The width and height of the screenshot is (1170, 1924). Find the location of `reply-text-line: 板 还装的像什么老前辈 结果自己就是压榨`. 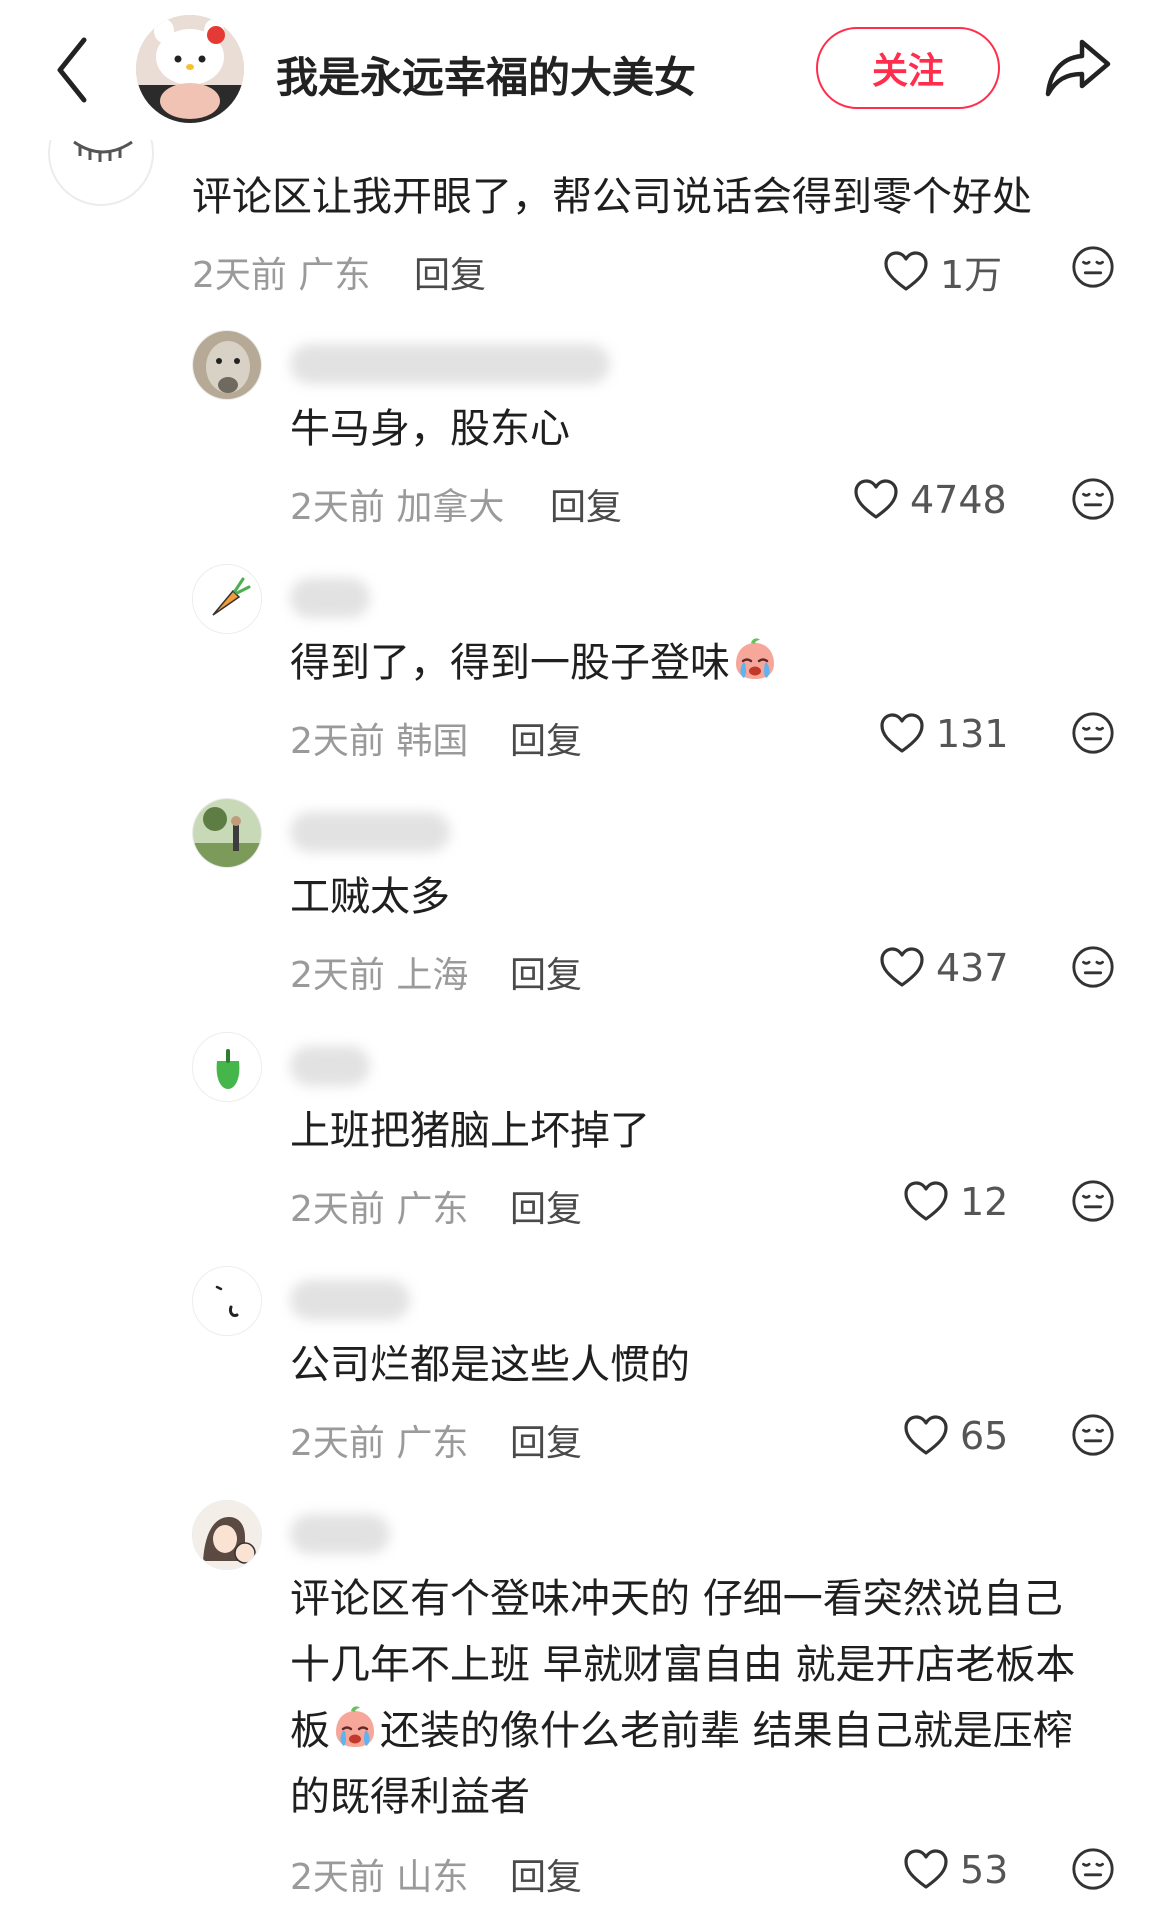

reply-text-line: 板 还装的像什么老前辈 结果自己就是压榨 is located at coordinates (700, 1731).